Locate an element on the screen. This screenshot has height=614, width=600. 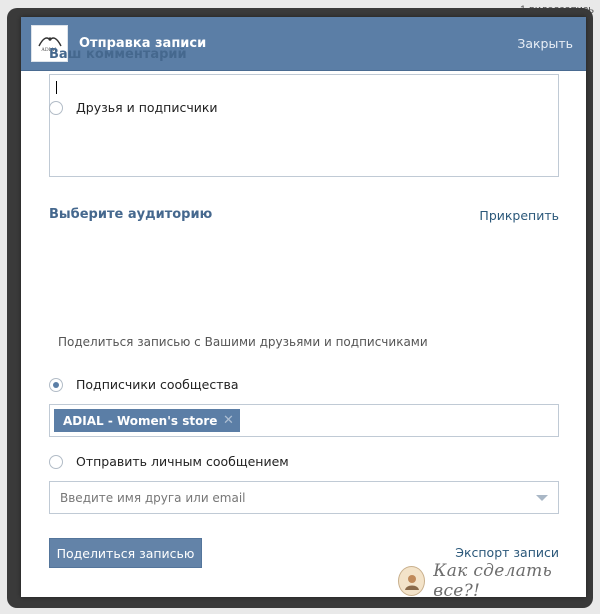
site-watermark: Как сделать все?! is located at coordinates (493, 581).